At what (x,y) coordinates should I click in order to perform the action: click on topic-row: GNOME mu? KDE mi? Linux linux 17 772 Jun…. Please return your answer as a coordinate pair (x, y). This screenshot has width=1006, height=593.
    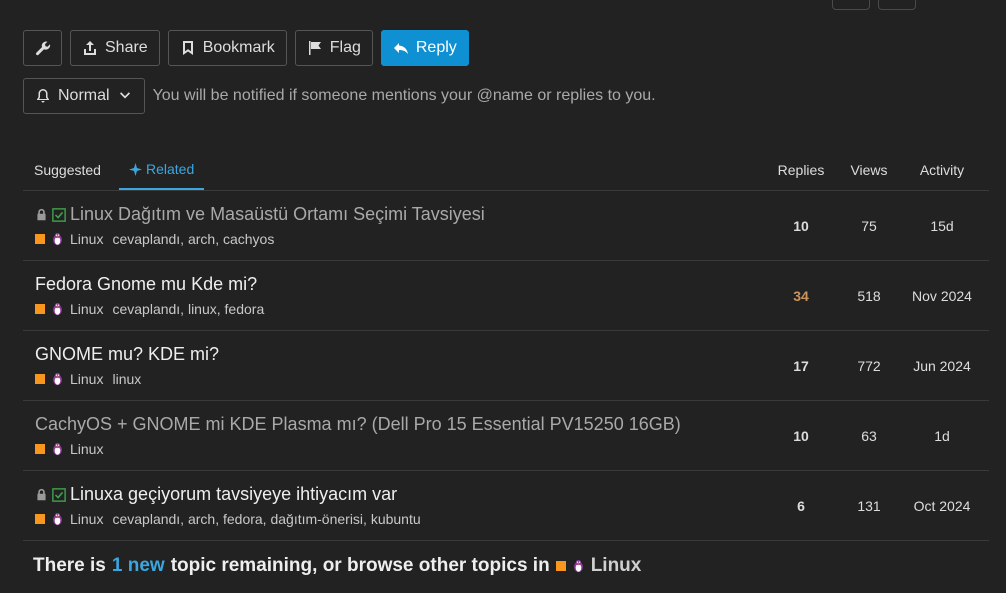
    Looking at the image, I should click on (506, 366).